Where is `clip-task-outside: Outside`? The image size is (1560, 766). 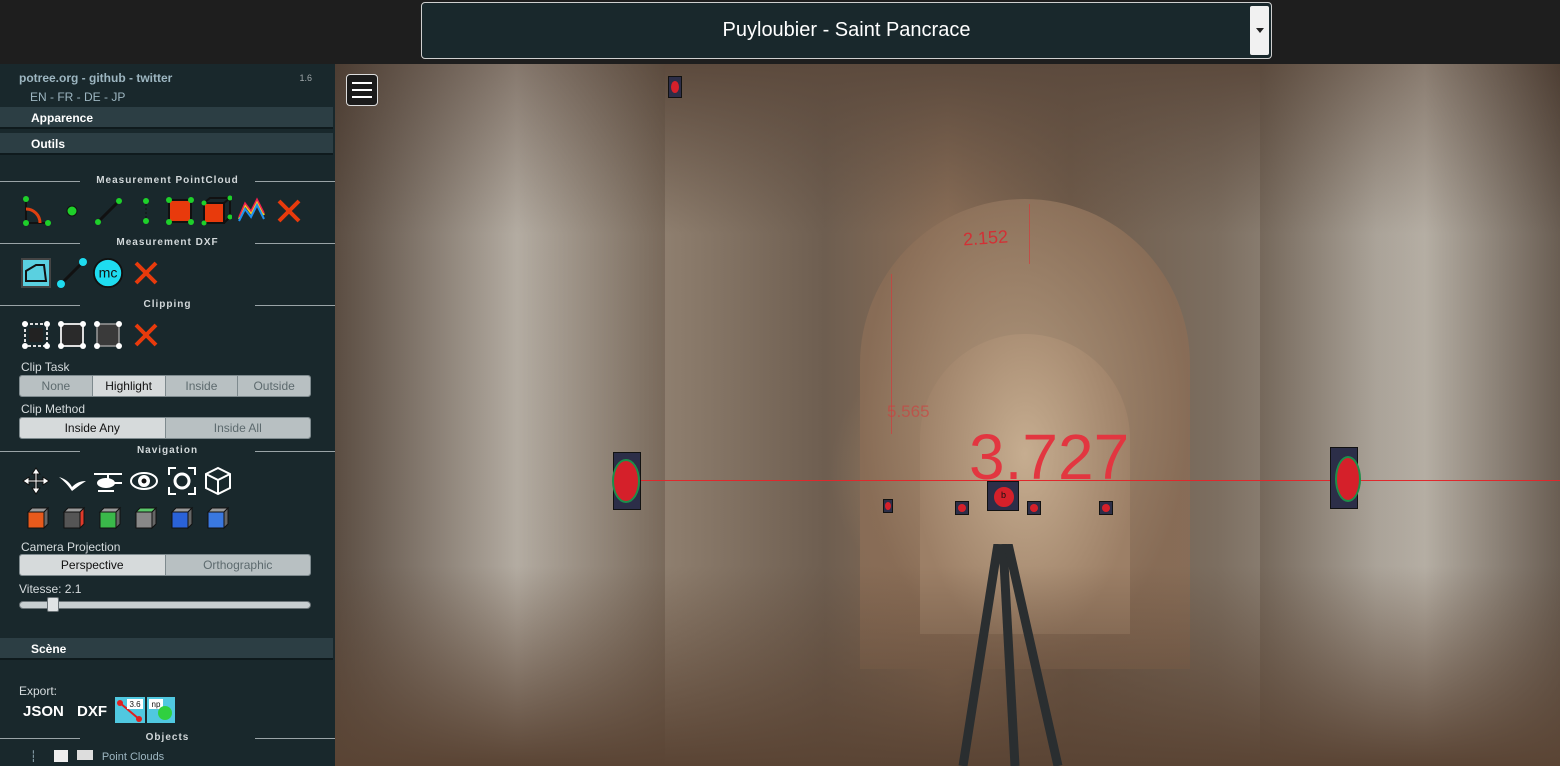
clip-task-outside: Outside is located at coordinates (274, 386).